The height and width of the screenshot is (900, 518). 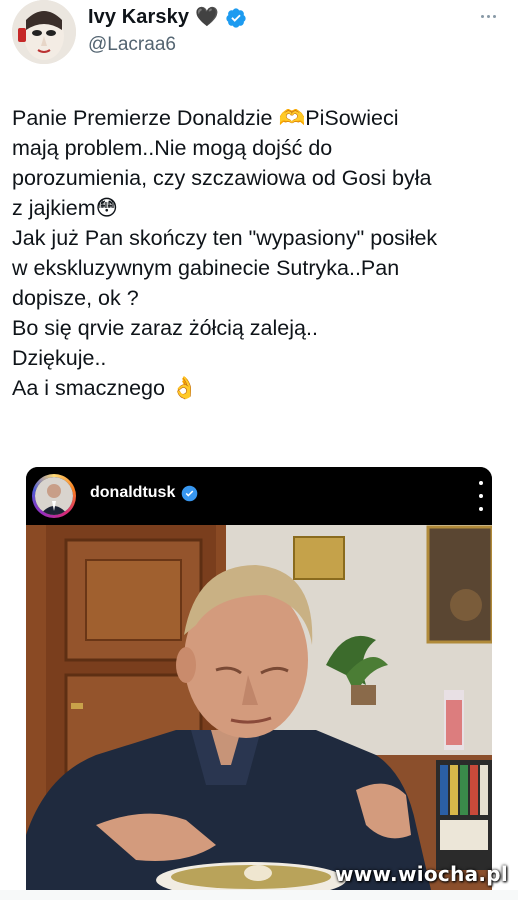 I want to click on tweet-line: mają problem..Nie mogą dojść do, so click(x=172, y=148).